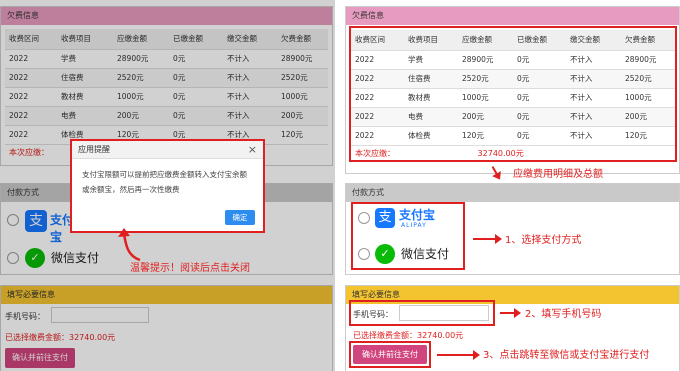 The image size is (680, 371). I want to click on cell: 电费, so click(431, 117).